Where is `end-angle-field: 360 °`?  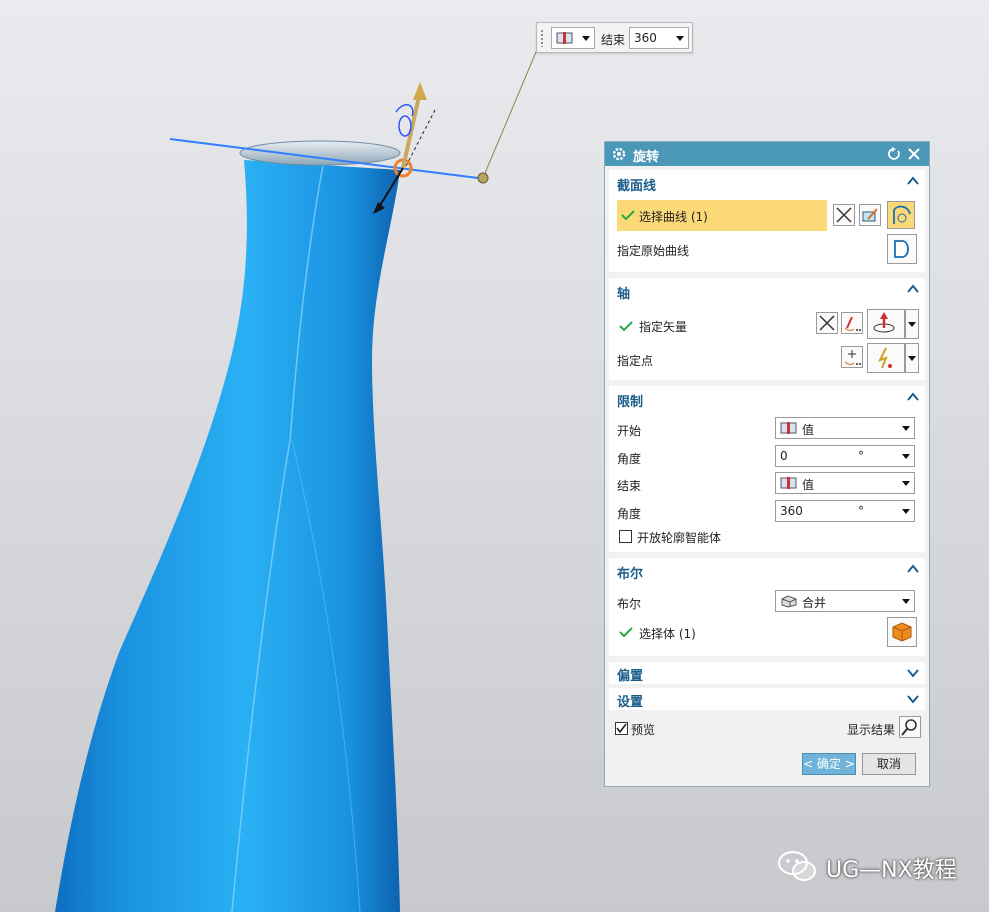 end-angle-field: 360 ° is located at coordinates (845, 511).